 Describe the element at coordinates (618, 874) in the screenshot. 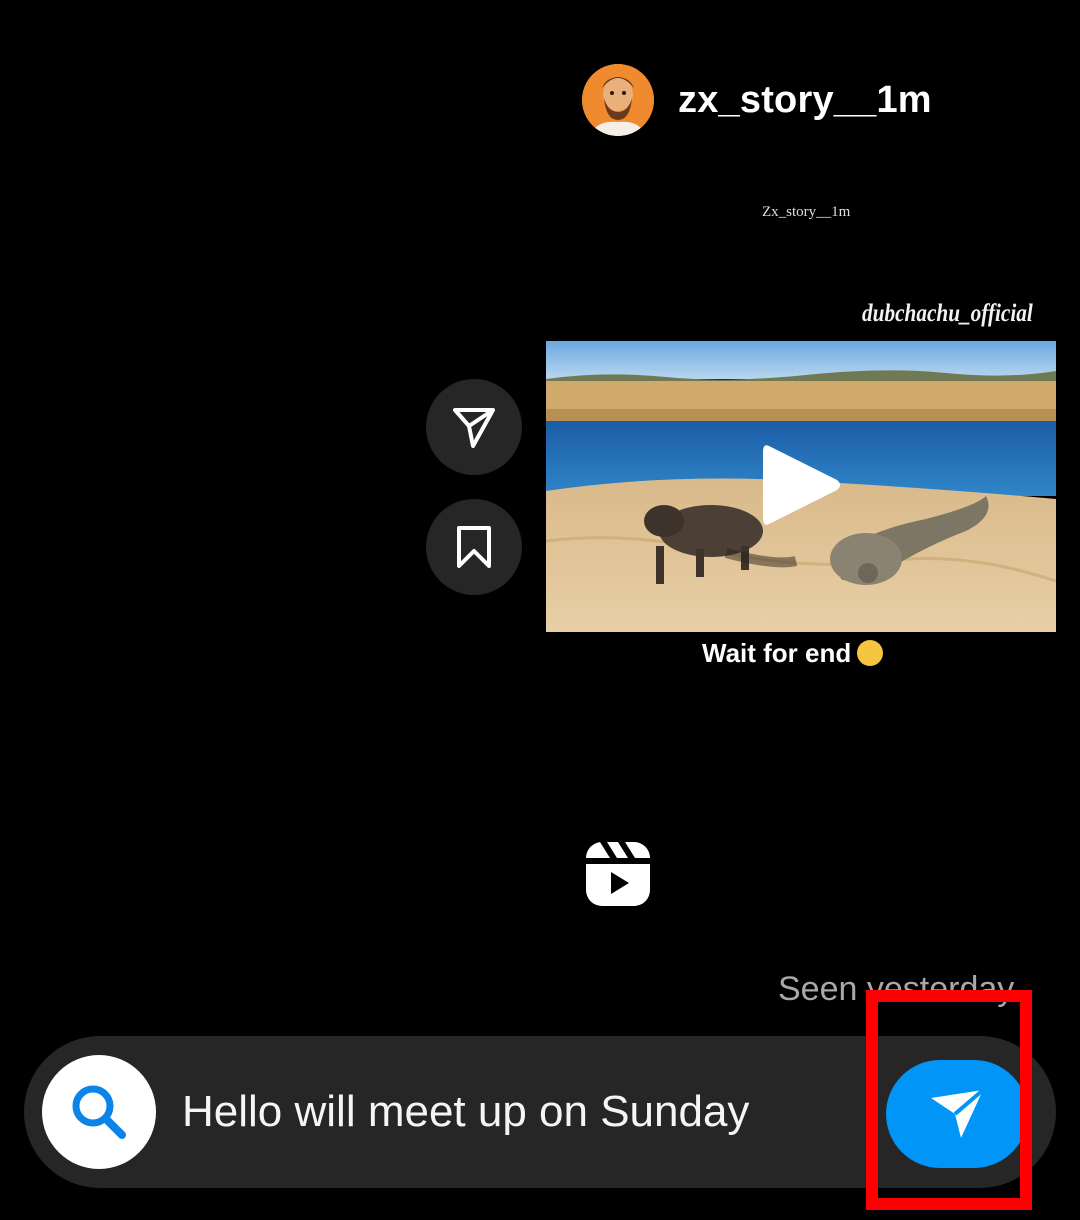

I see `reels-icon` at that location.